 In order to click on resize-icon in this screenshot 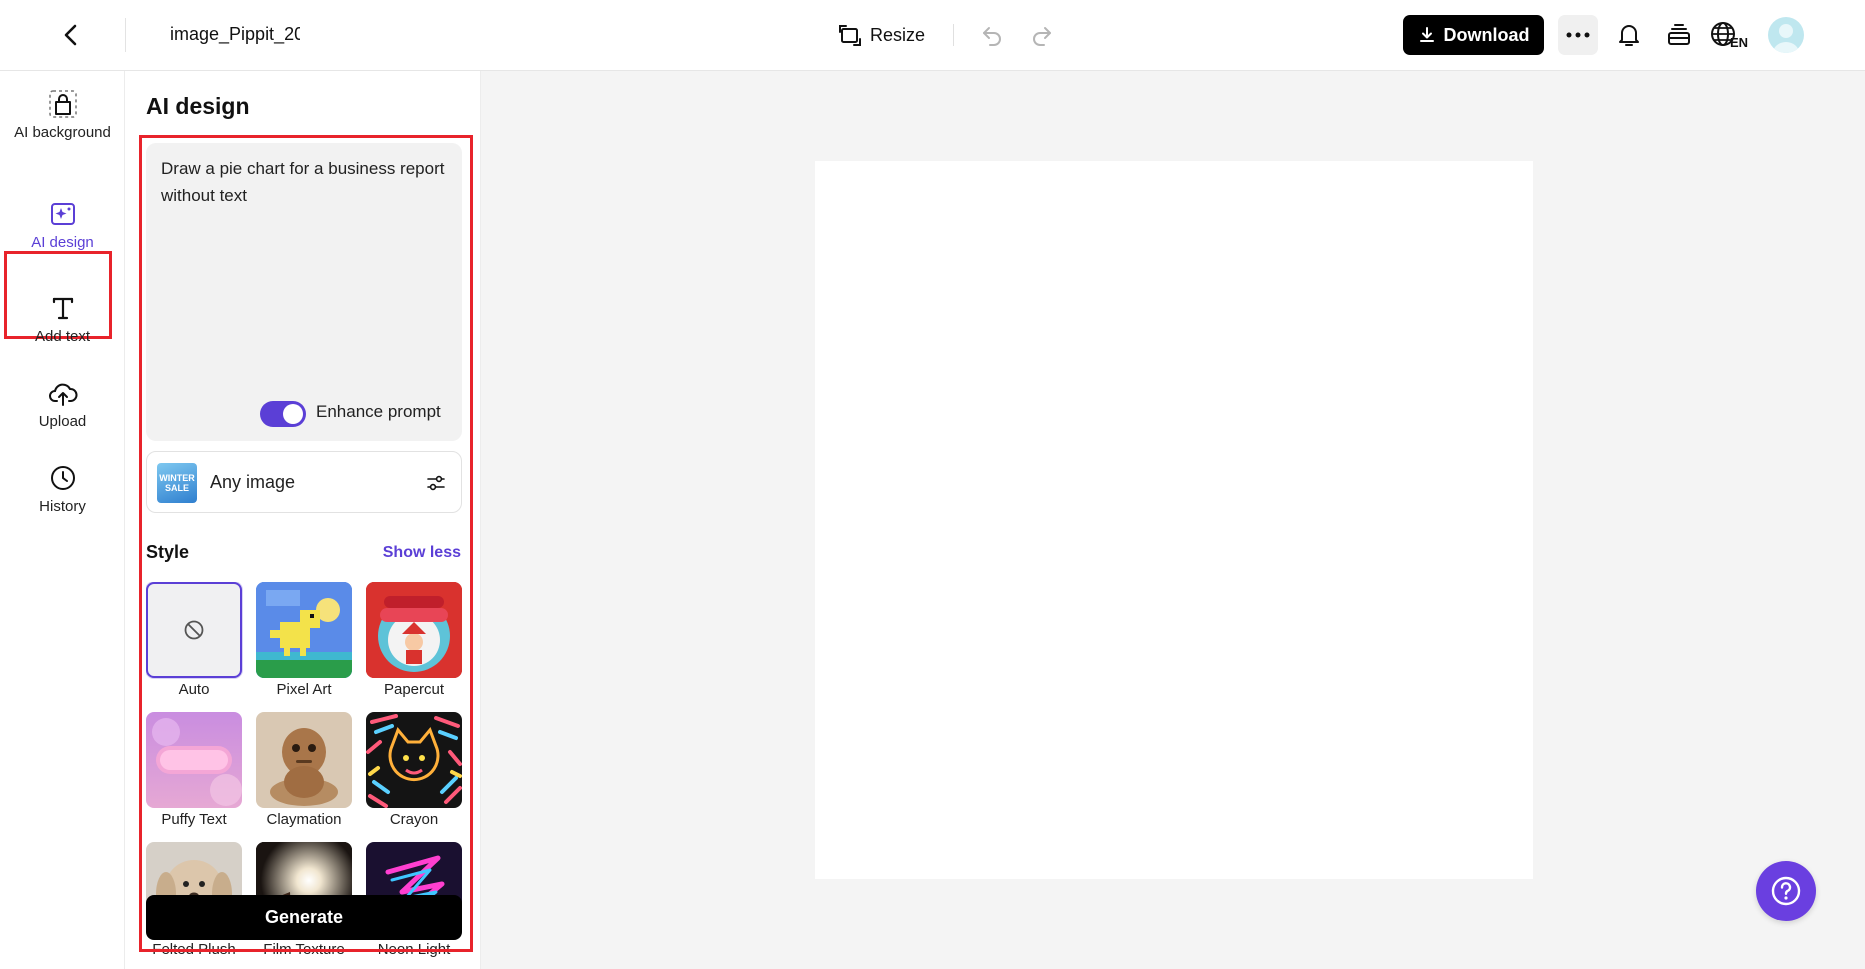, I will do `click(850, 35)`.